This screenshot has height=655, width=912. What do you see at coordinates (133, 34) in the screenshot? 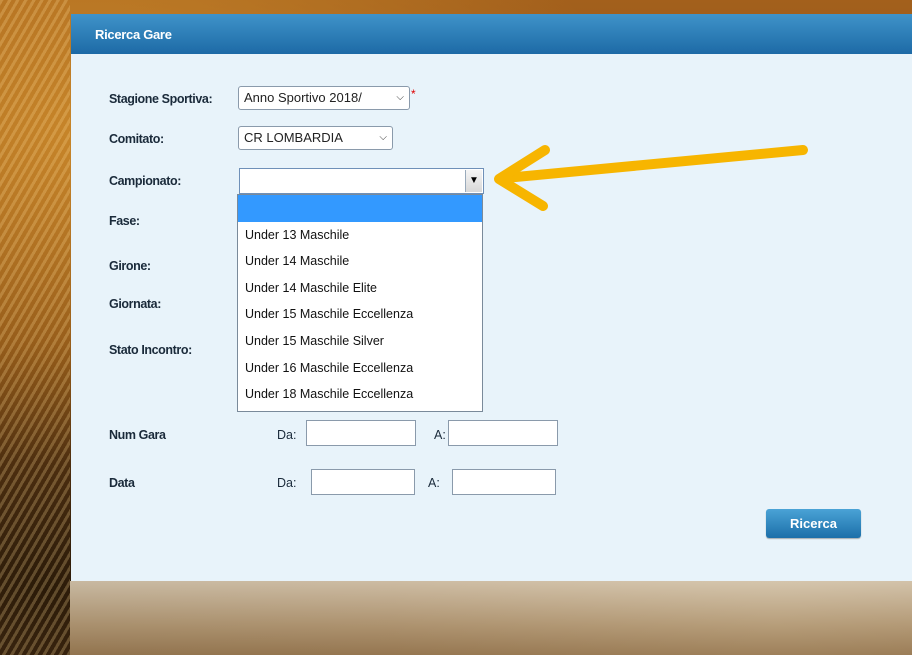
I see `panel-title: Ricerca Gare` at bounding box center [133, 34].